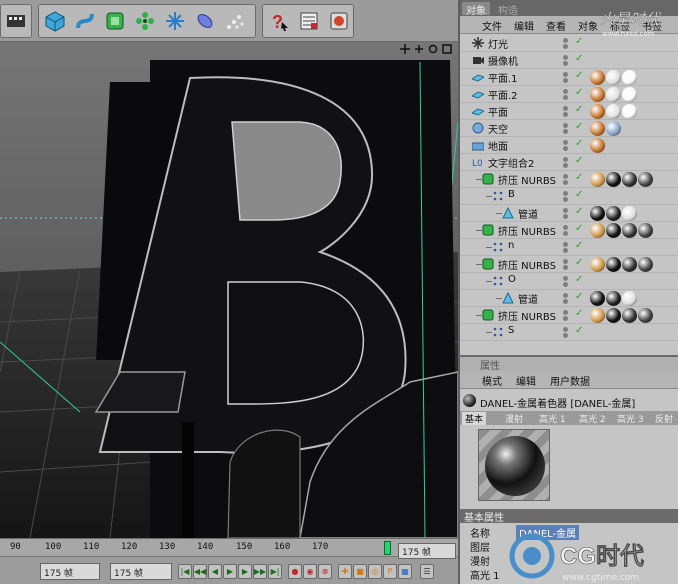 The height and width of the screenshot is (584, 678). What do you see at coordinates (447, 49) in the screenshot?
I see `maximize-icon` at bounding box center [447, 49].